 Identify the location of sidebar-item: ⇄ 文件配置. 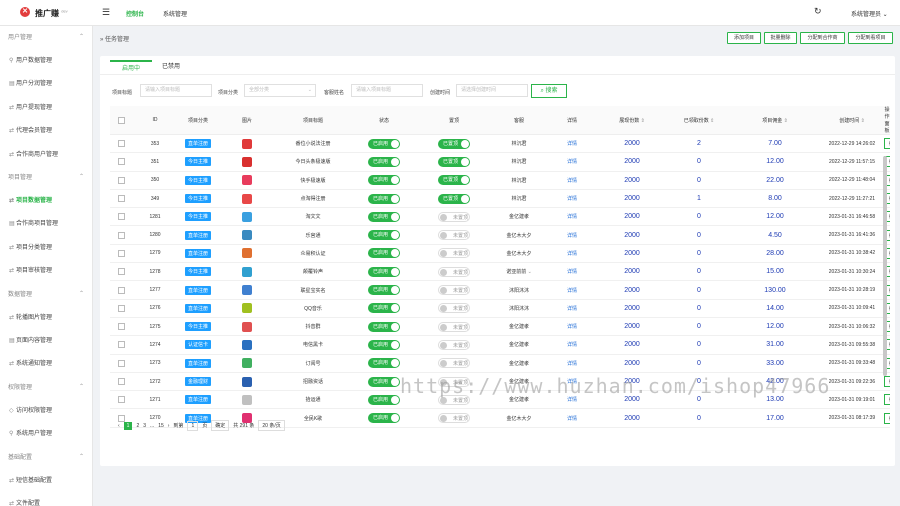
(24, 502).